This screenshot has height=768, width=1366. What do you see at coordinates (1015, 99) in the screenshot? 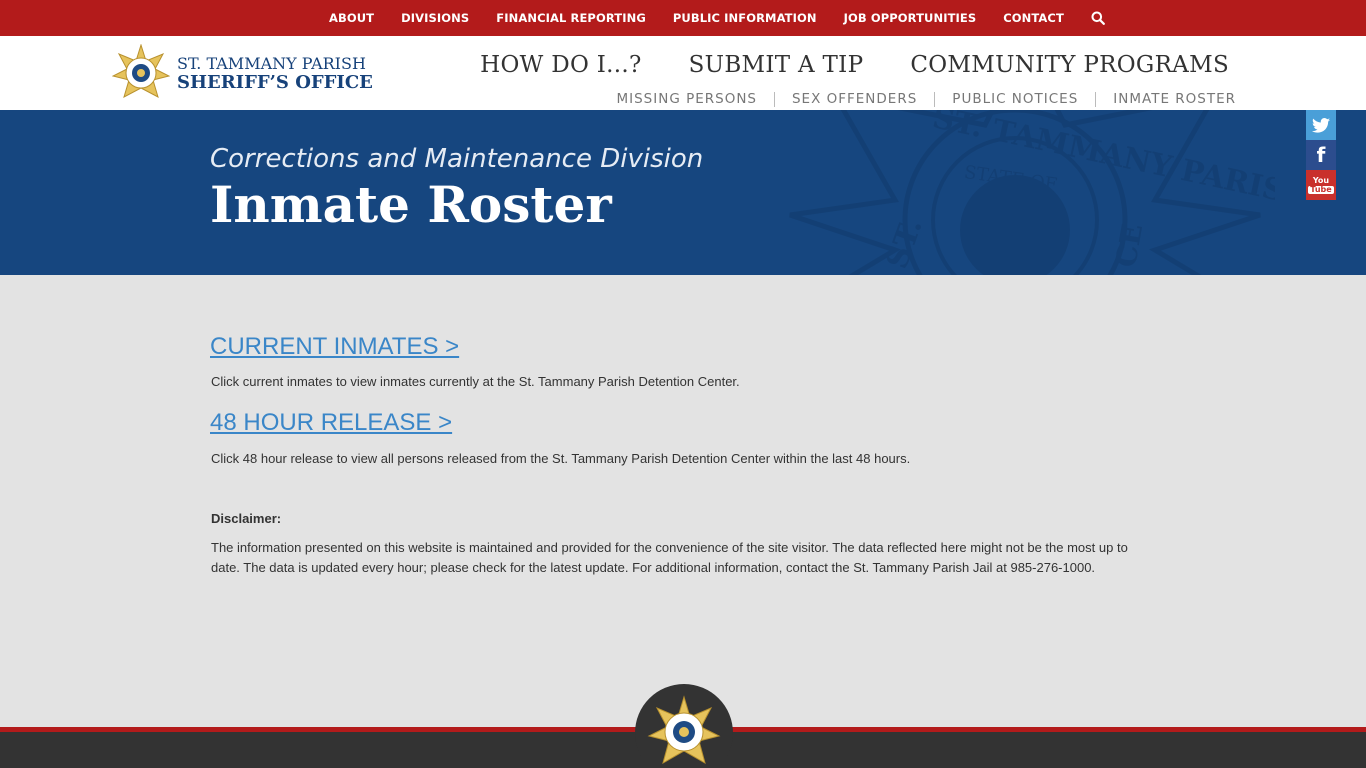
I see `subnav-public-notices: PUBLIC NOTICES` at bounding box center [1015, 99].